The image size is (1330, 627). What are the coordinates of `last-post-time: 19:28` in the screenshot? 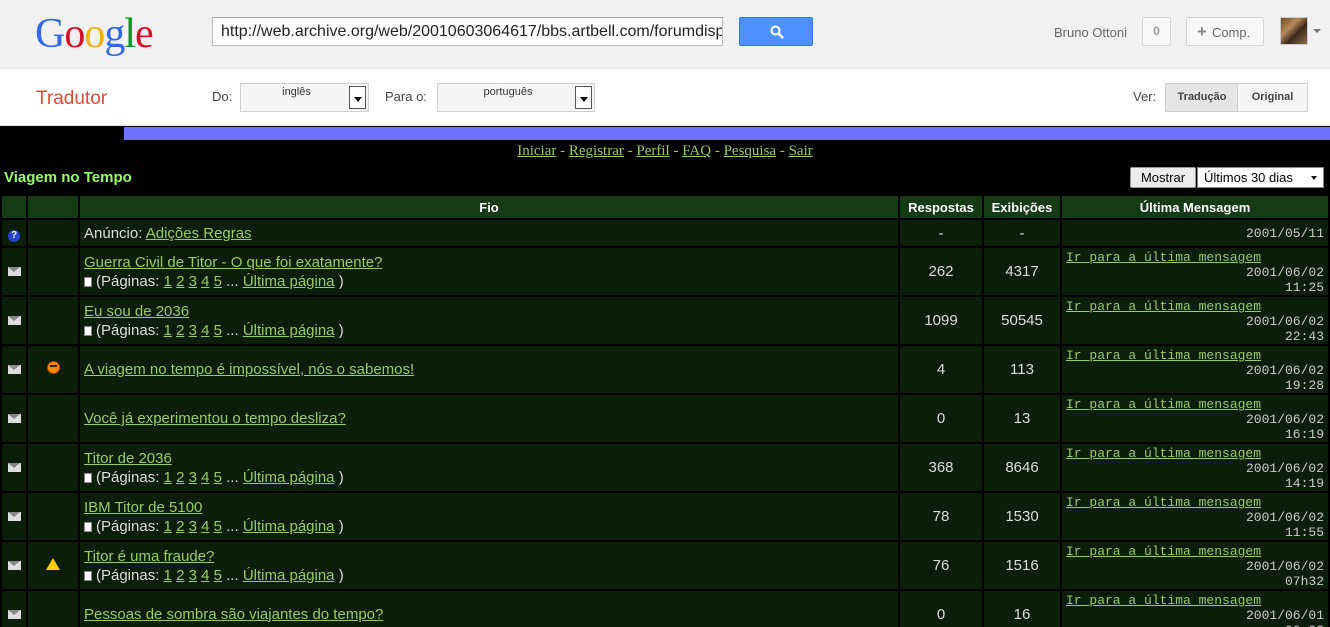 It's located at (1304, 385).